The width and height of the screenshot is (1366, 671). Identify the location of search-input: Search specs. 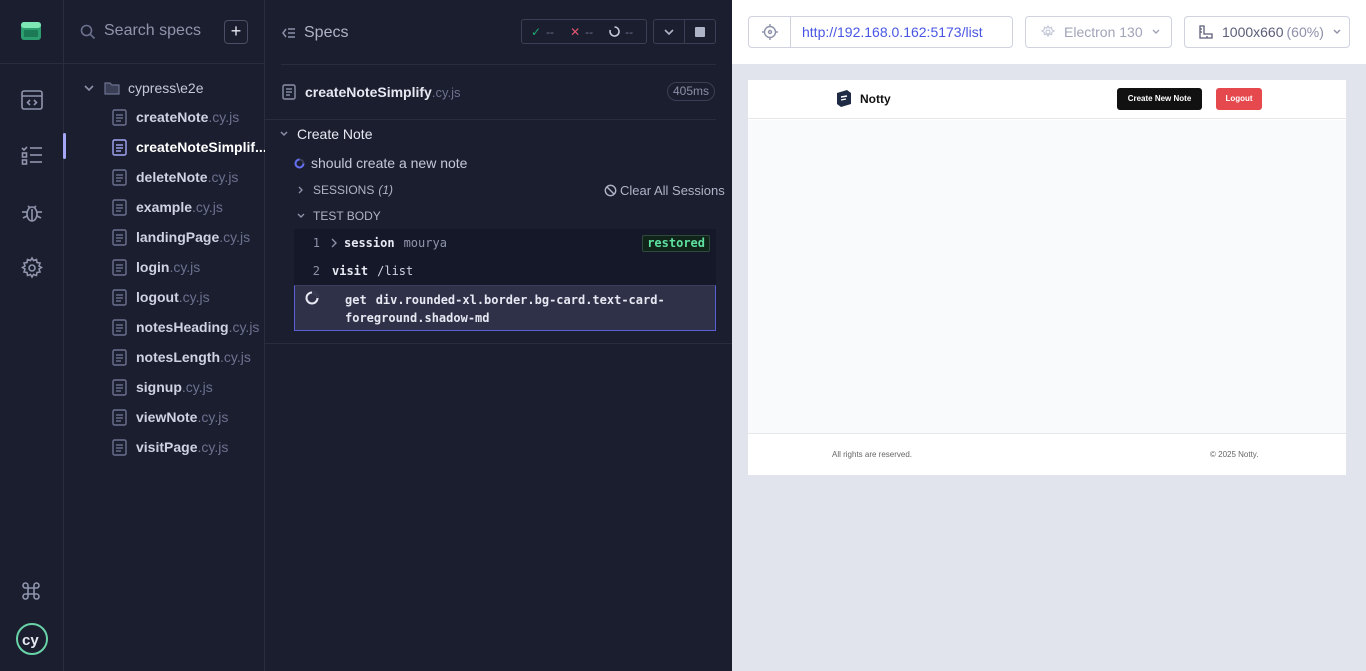
(152, 31).